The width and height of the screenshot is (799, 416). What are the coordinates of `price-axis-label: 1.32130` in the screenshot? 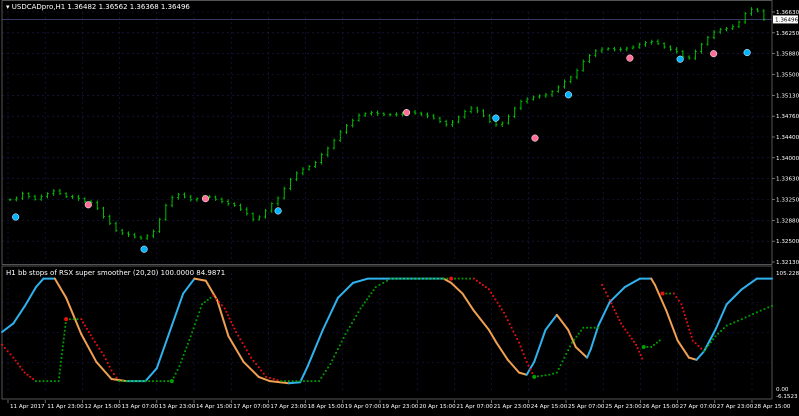 It's located at (787, 263).